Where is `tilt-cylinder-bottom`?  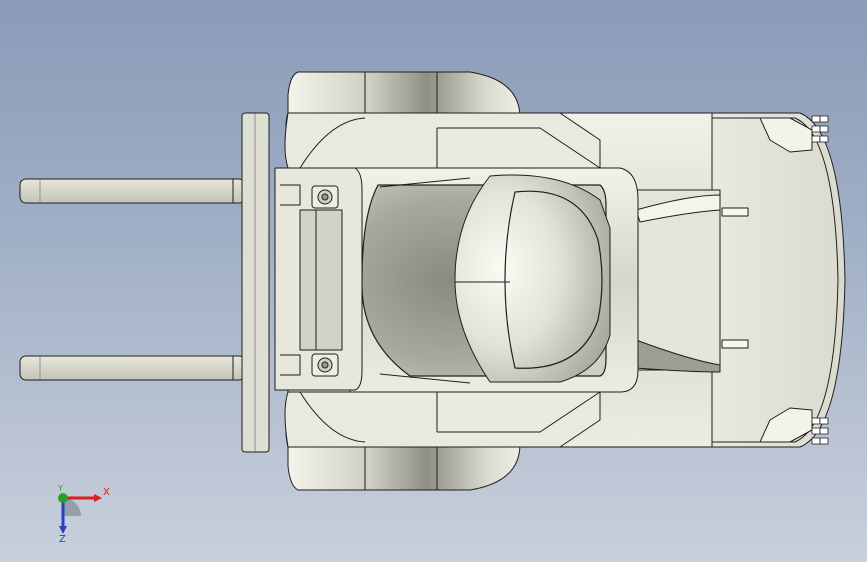
tilt-cylinder-bottom is located at coordinates (325, 365).